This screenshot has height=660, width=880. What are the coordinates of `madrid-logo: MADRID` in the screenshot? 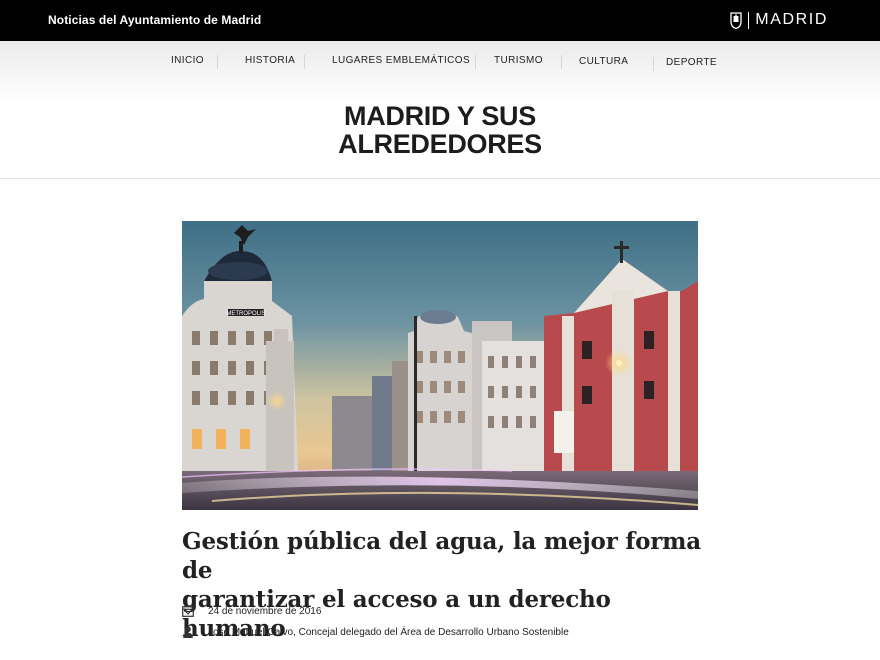 It's located at (779, 20).